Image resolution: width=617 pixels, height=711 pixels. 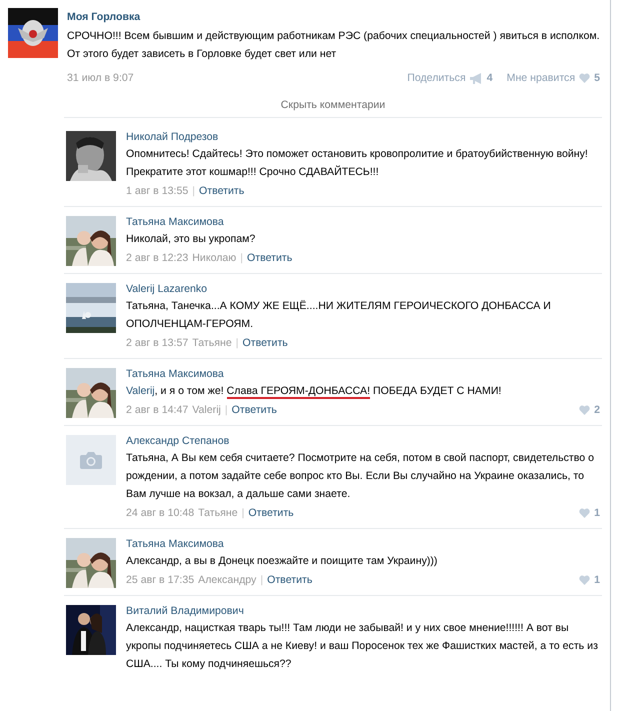 I want to click on comment-date: 2 авг в 13:57, so click(x=157, y=343).